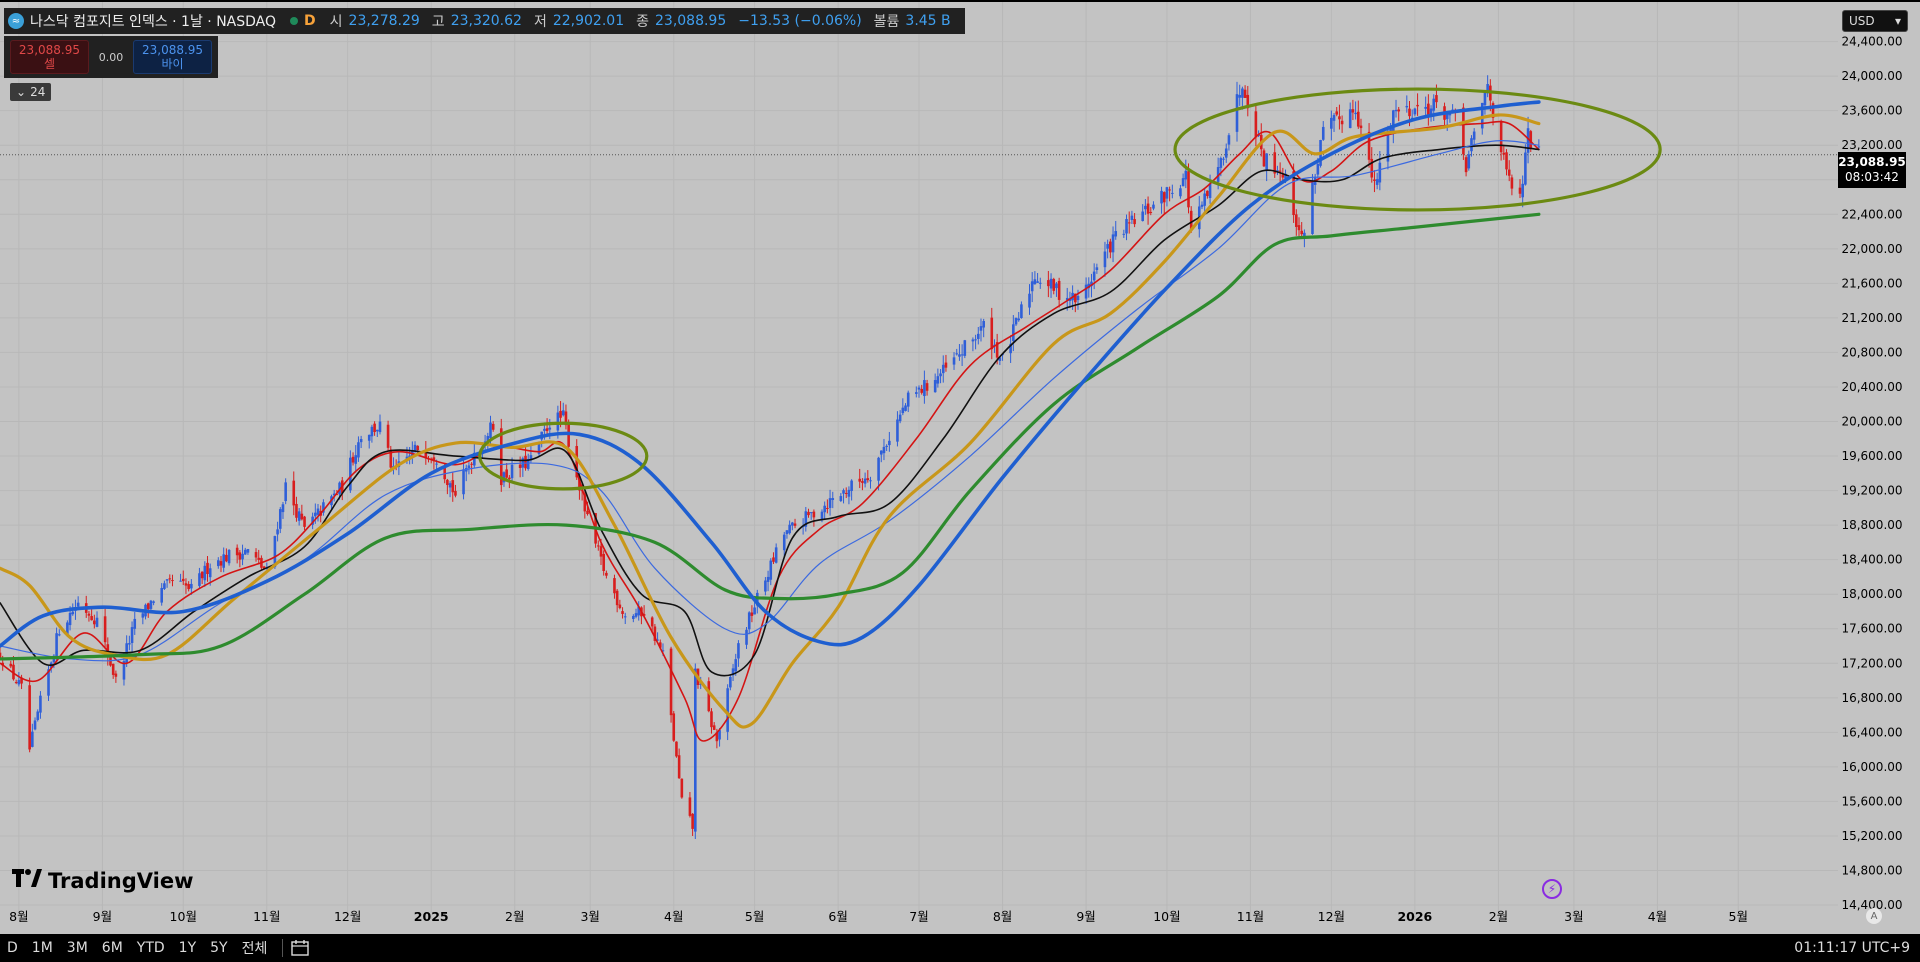 The height and width of the screenshot is (962, 1920). What do you see at coordinates (1331, 916) in the screenshot?
I see `x-tick-label: 12월` at bounding box center [1331, 916].